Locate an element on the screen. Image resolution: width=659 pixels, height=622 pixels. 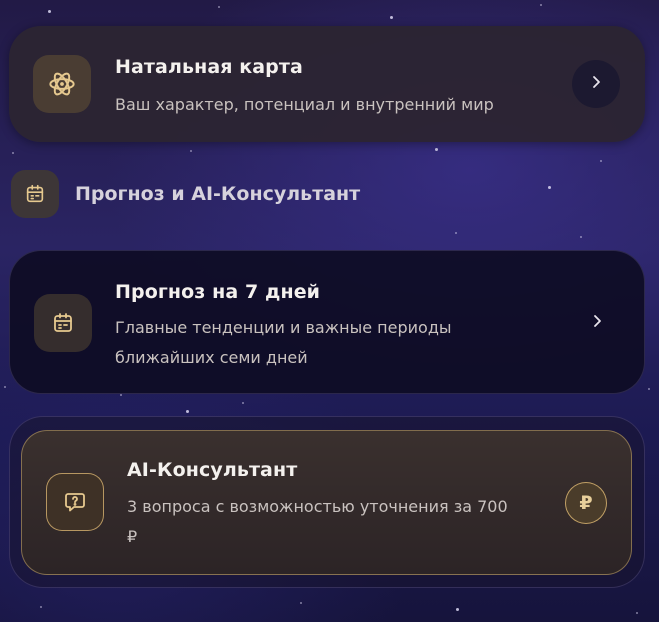
question-bubble-icon is located at coordinates (75, 502).